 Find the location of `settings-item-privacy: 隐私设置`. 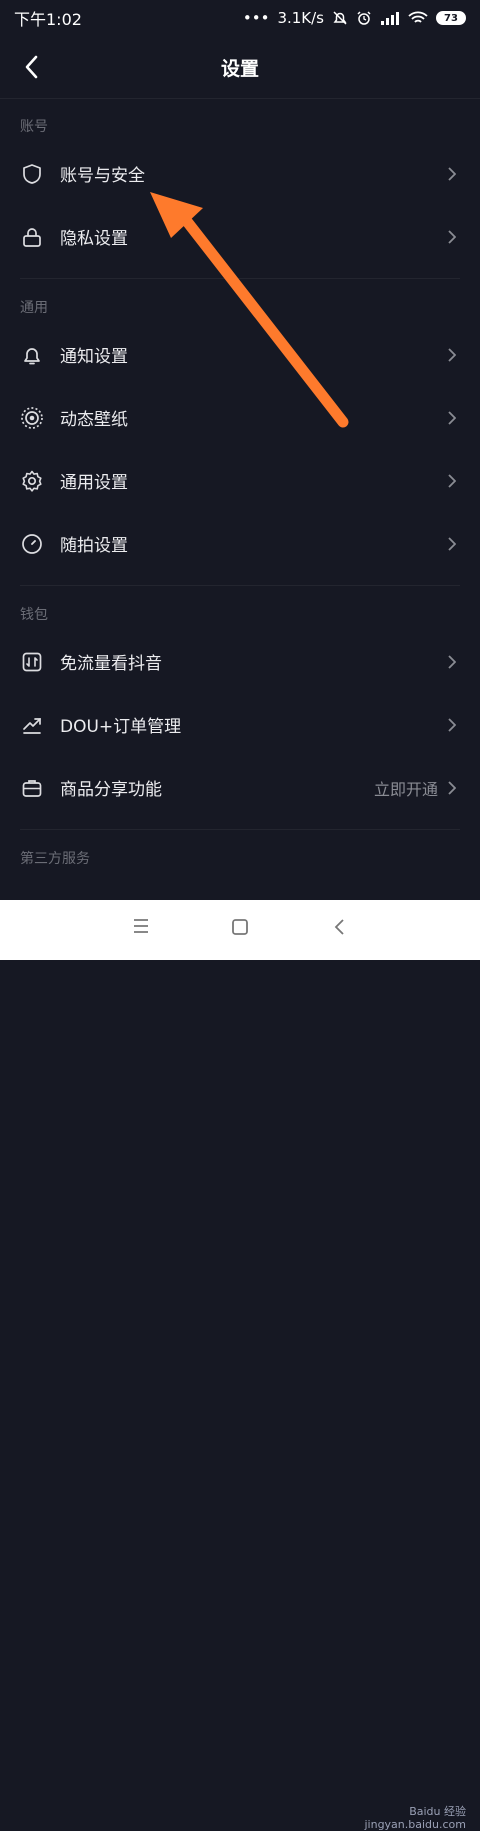

settings-item-privacy: 隐私设置 is located at coordinates (240, 236).